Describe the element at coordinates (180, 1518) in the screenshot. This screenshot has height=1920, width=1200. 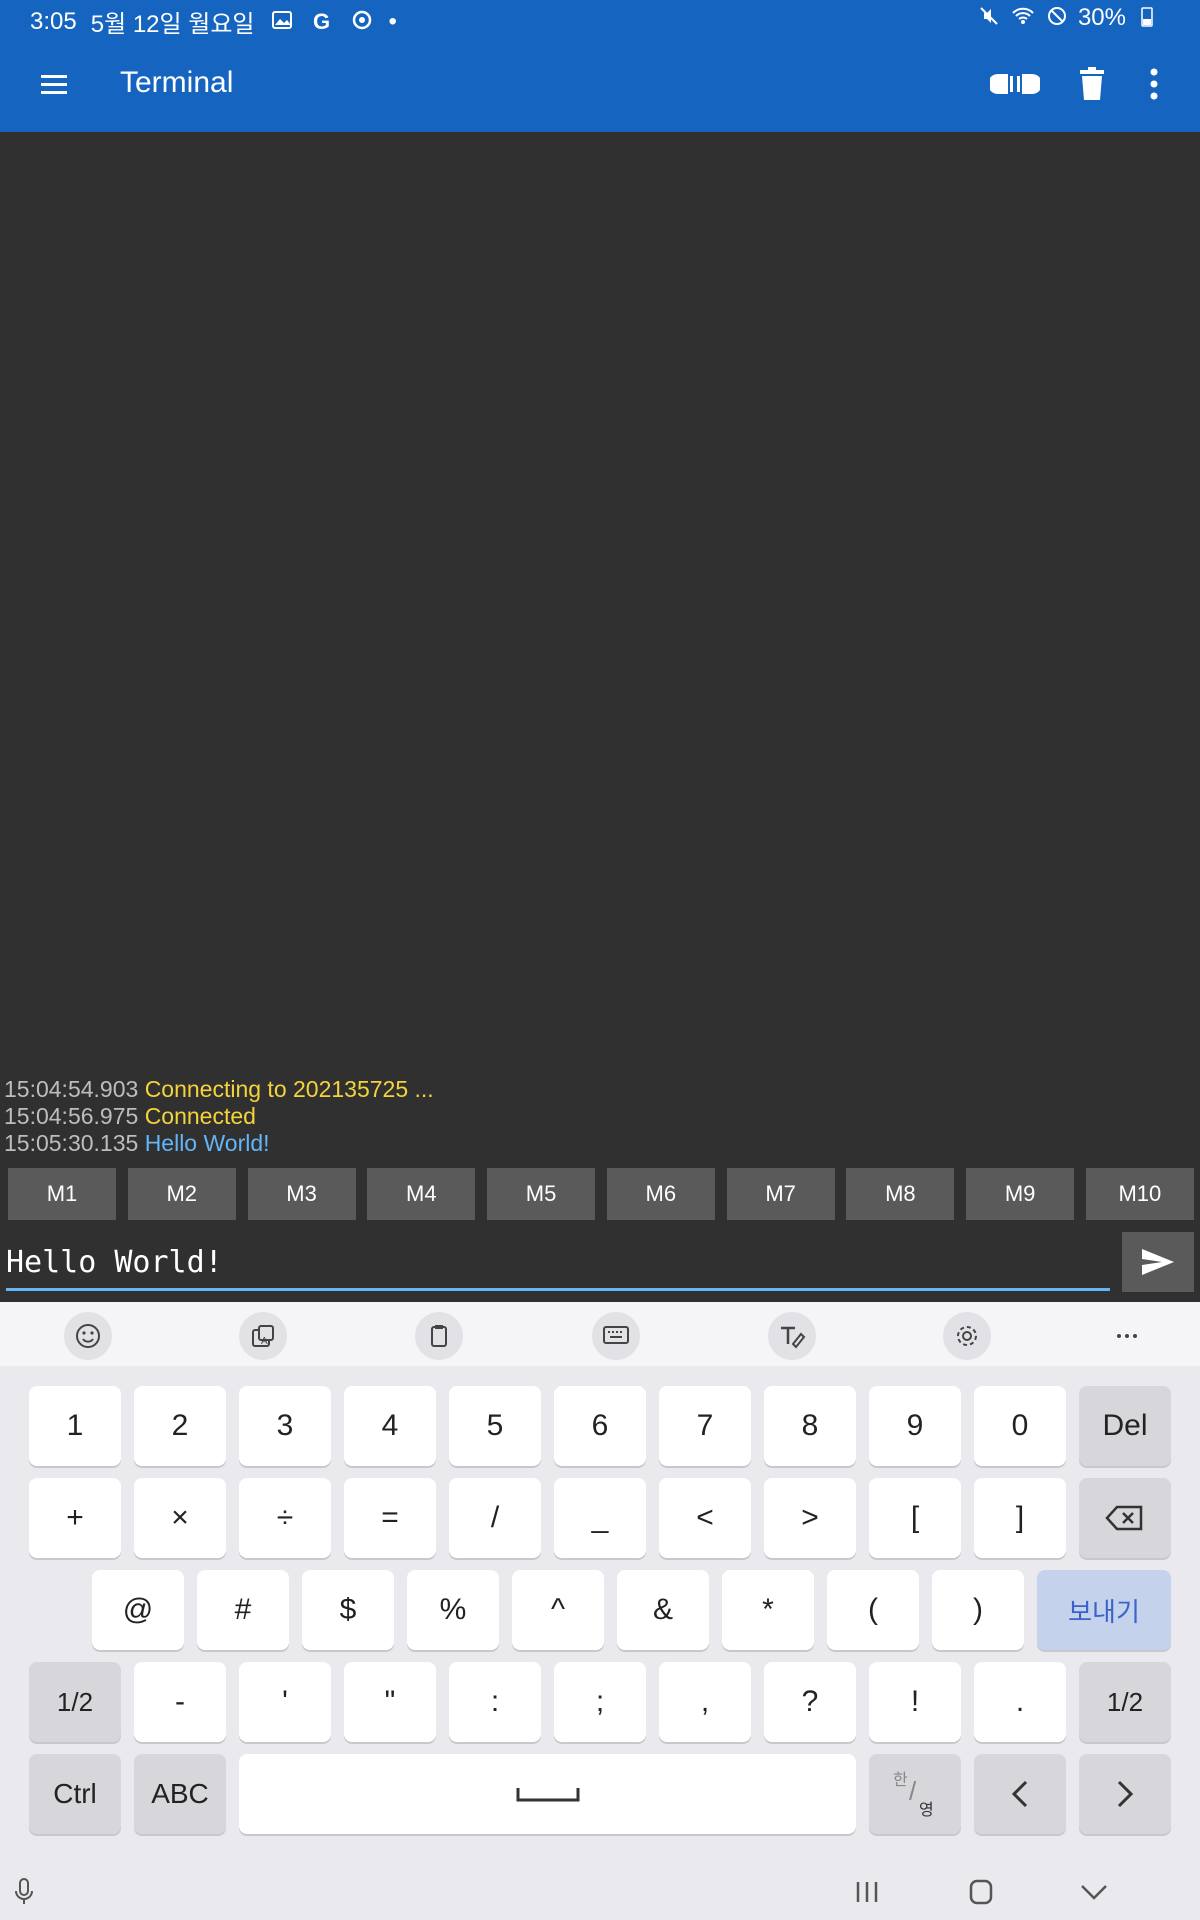
I see `key-multiply: ×` at that location.